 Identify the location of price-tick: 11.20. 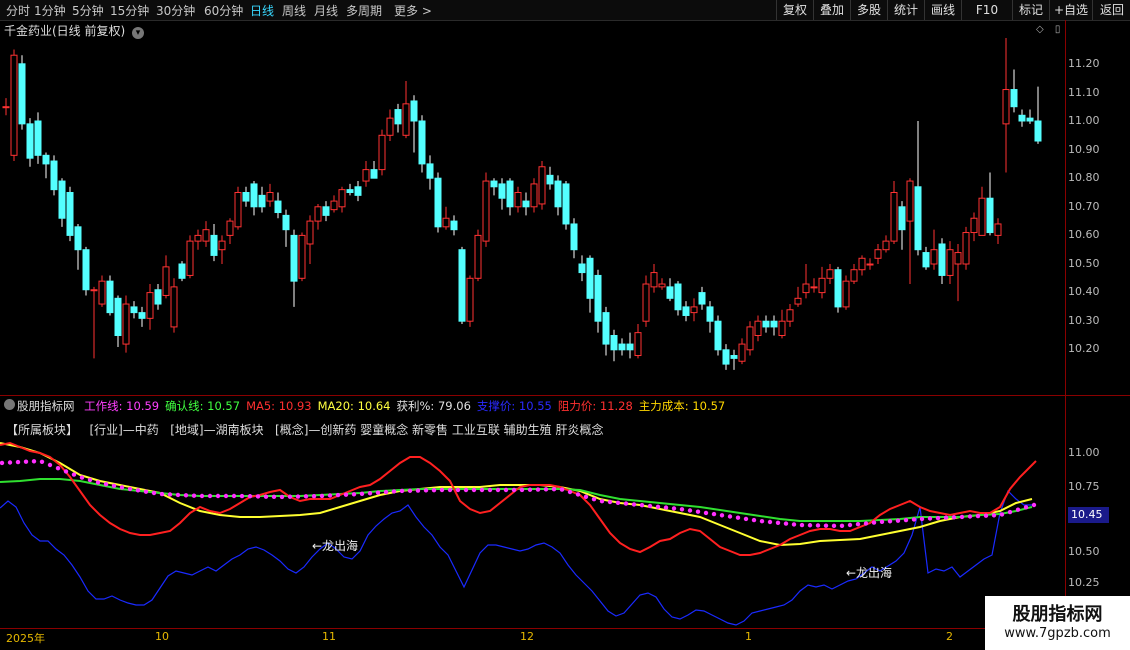
(1084, 63).